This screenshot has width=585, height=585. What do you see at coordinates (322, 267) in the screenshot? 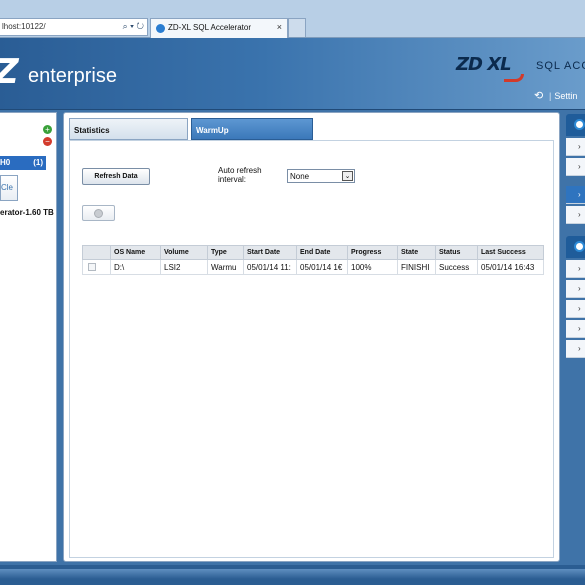
I see `table-cell: 05/01/14 1€` at bounding box center [322, 267].